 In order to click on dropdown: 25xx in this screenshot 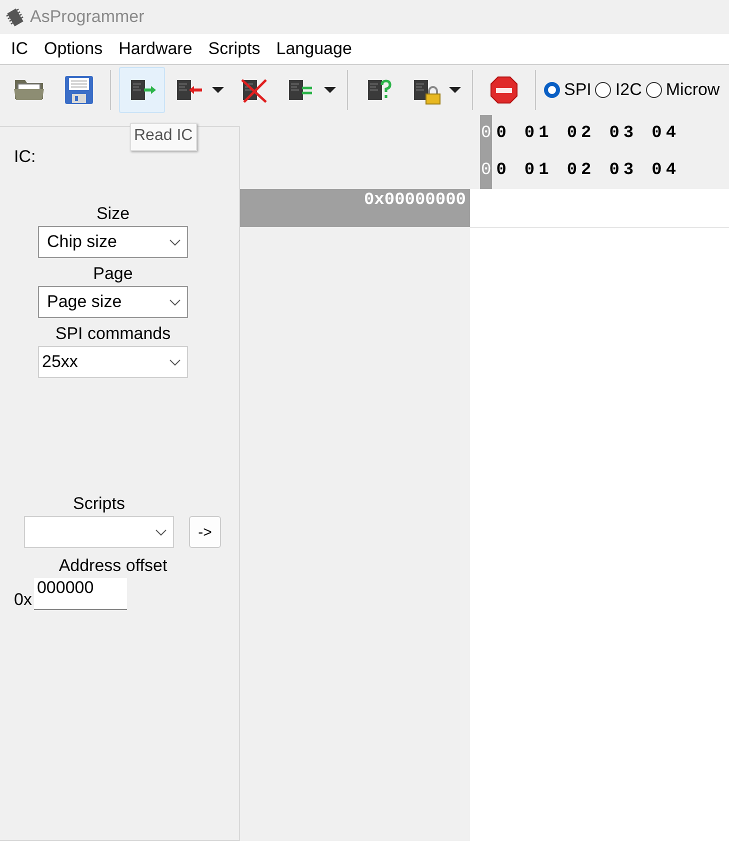, I will do `click(113, 362)`.